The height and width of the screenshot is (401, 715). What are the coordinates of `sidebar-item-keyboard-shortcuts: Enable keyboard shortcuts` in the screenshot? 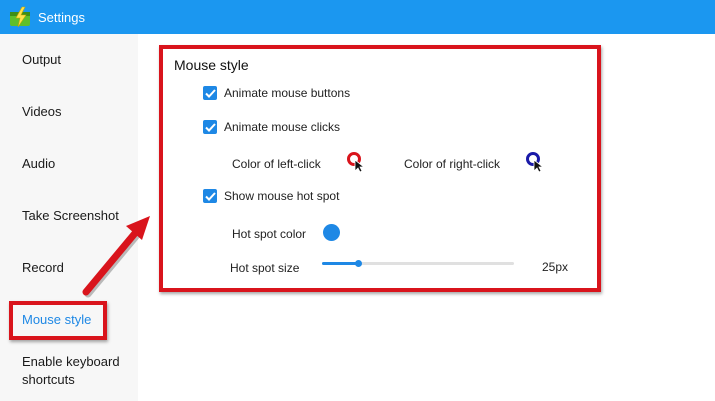 It's located at (77, 371).